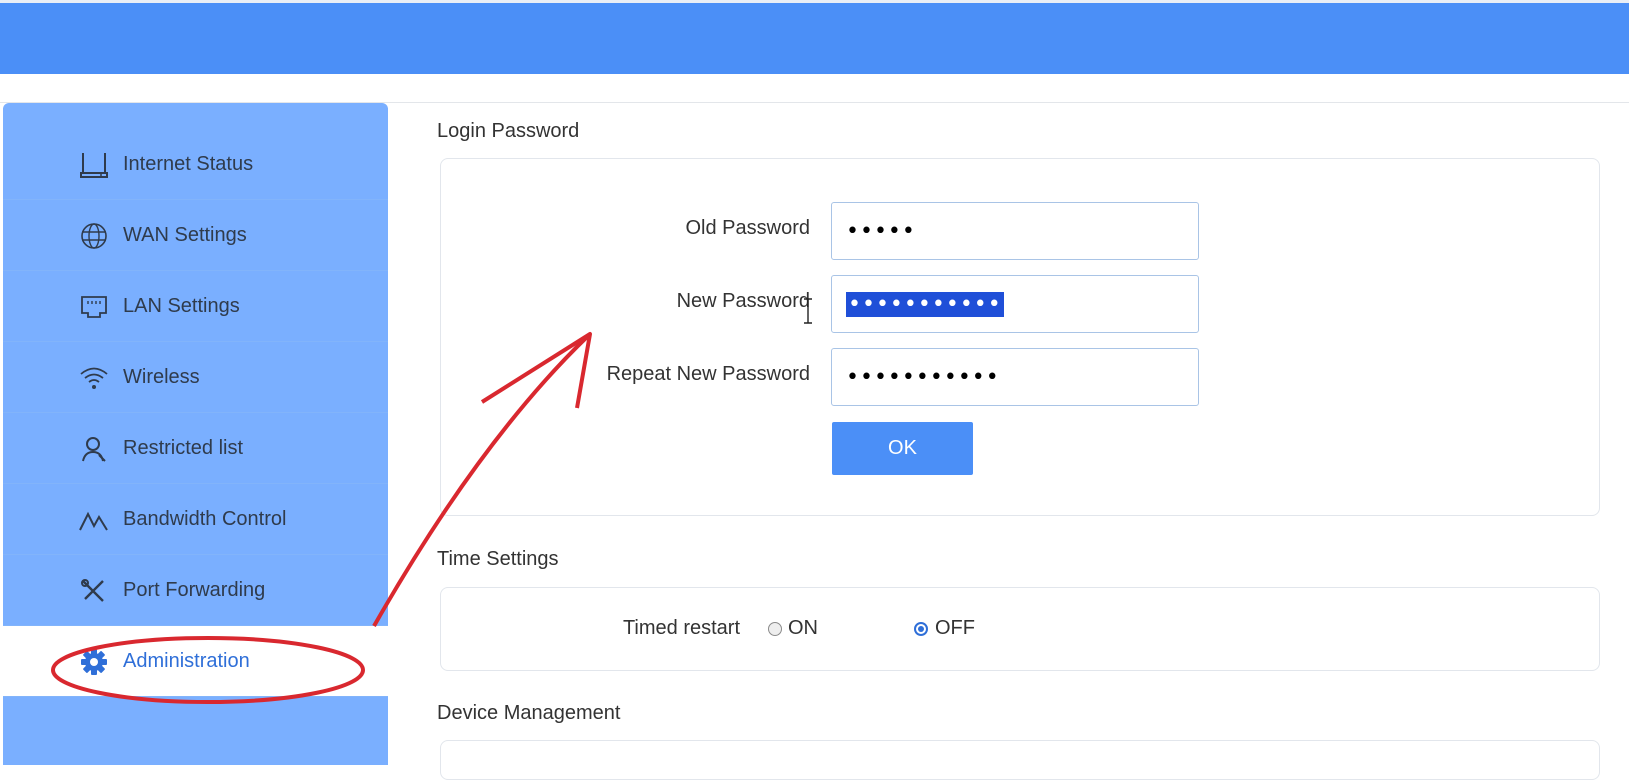 The height and width of the screenshot is (780, 1629). What do you see at coordinates (955, 628) in the screenshot?
I see `timed-restart-off-label: OFF` at bounding box center [955, 628].